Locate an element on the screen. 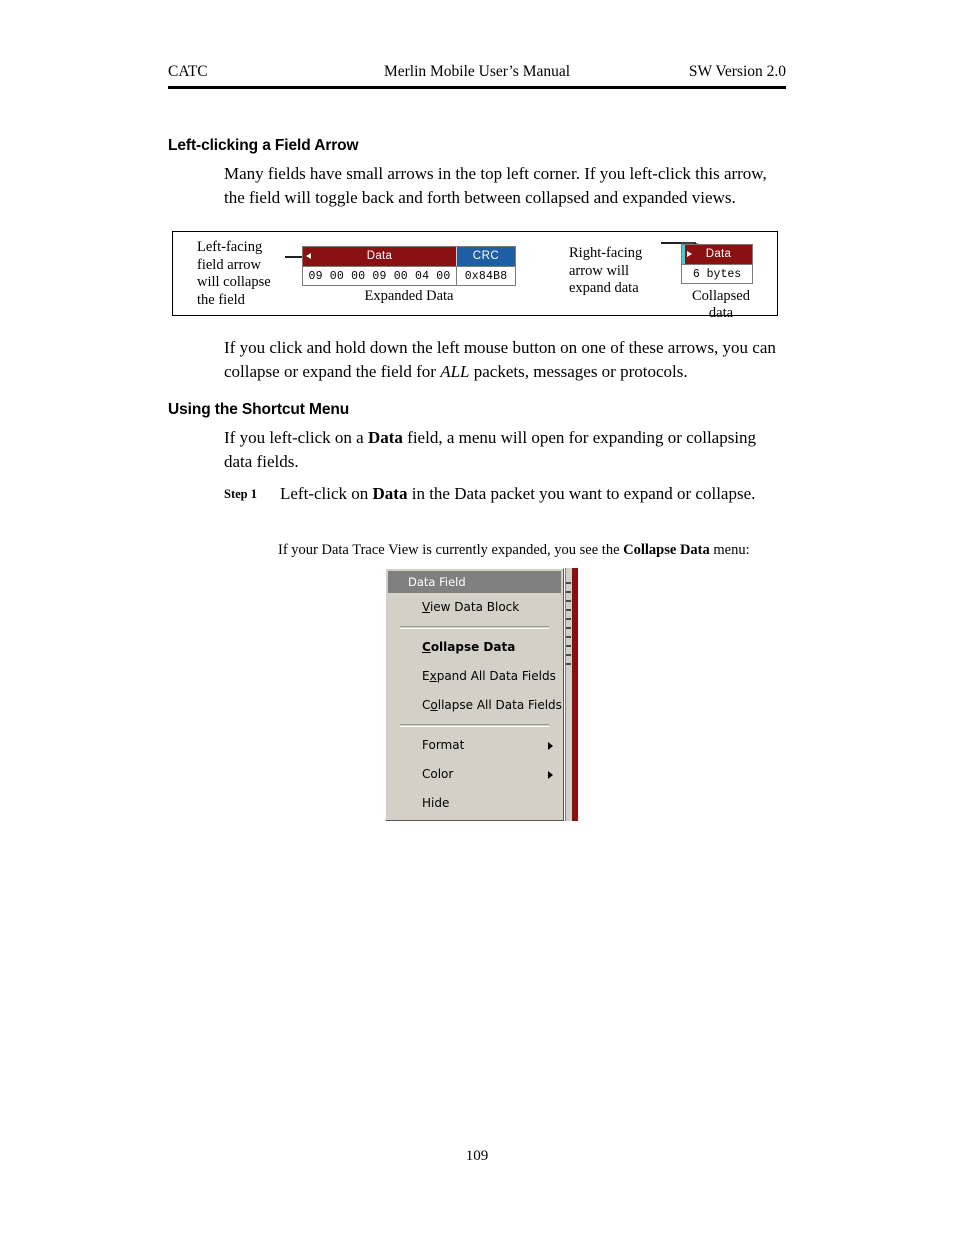 The height and width of the screenshot is (1235, 954). page-number: 109 is located at coordinates (477, 1156).